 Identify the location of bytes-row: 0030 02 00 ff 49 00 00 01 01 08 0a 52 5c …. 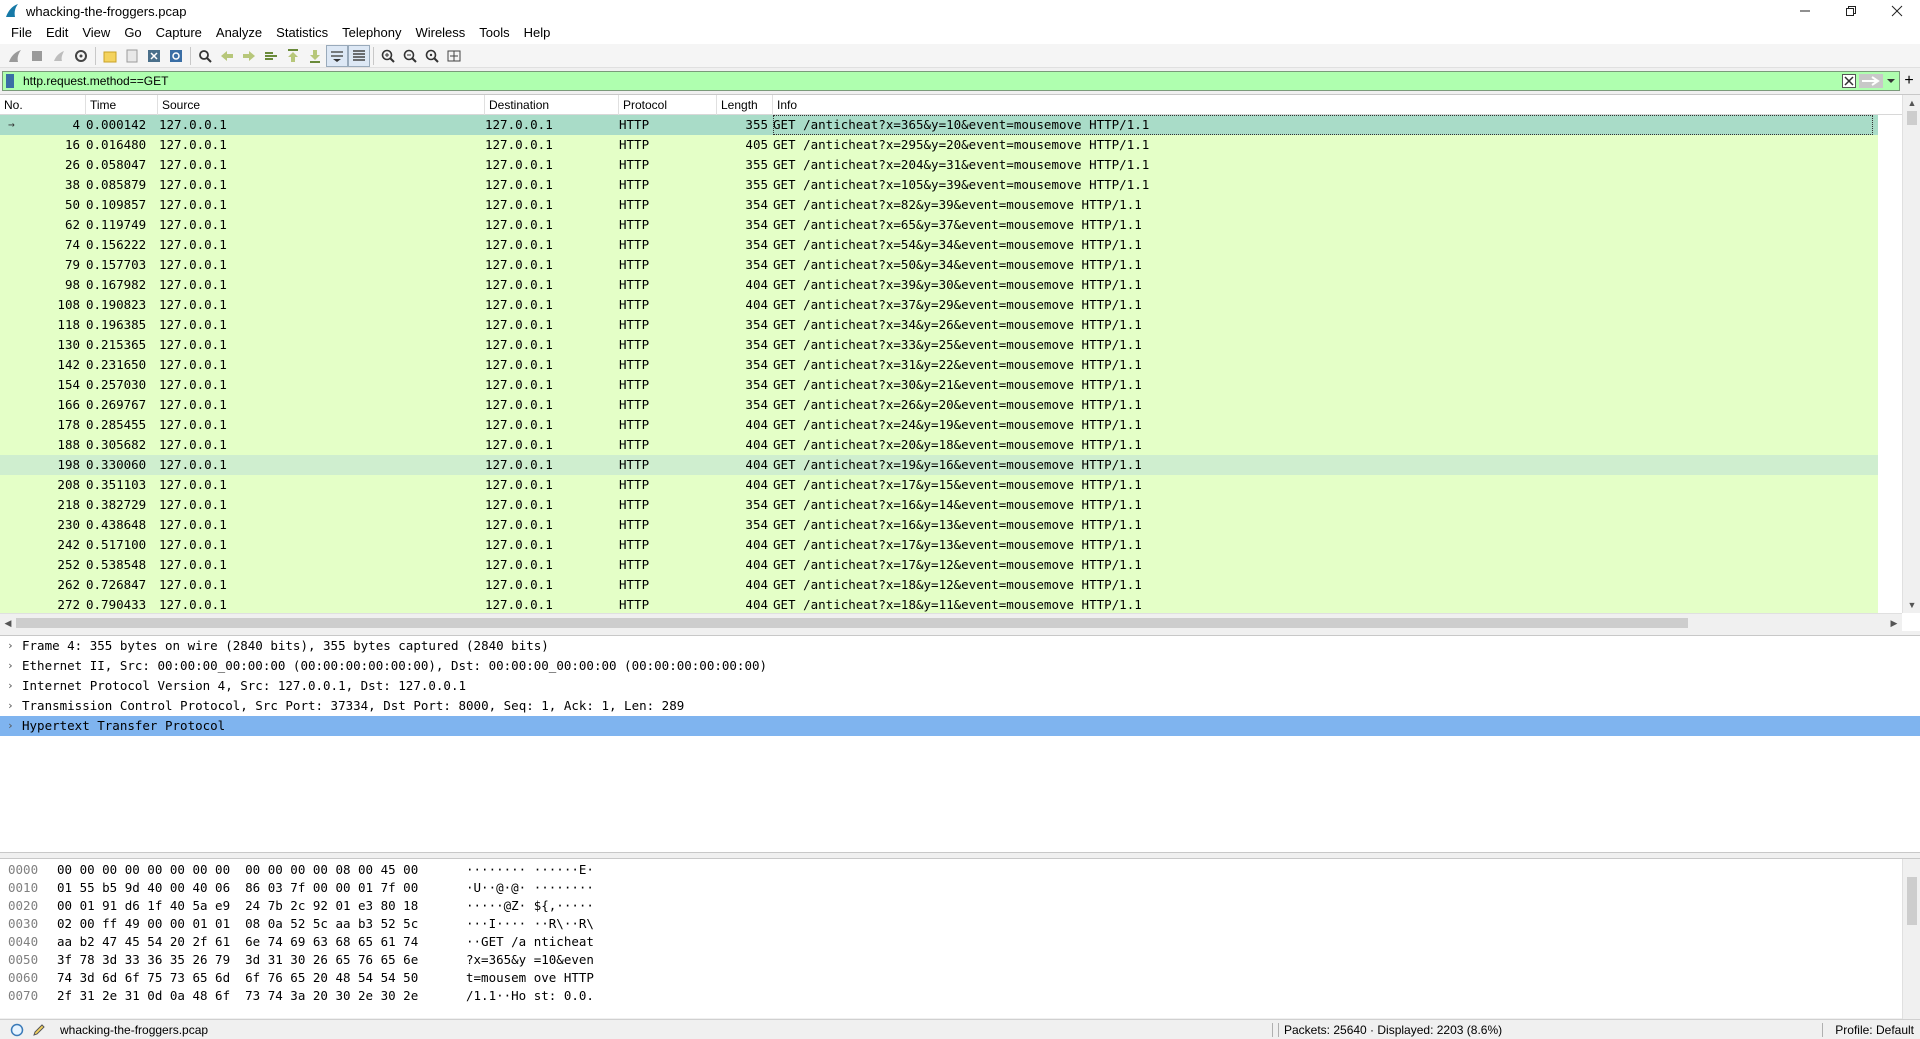
(960, 924).